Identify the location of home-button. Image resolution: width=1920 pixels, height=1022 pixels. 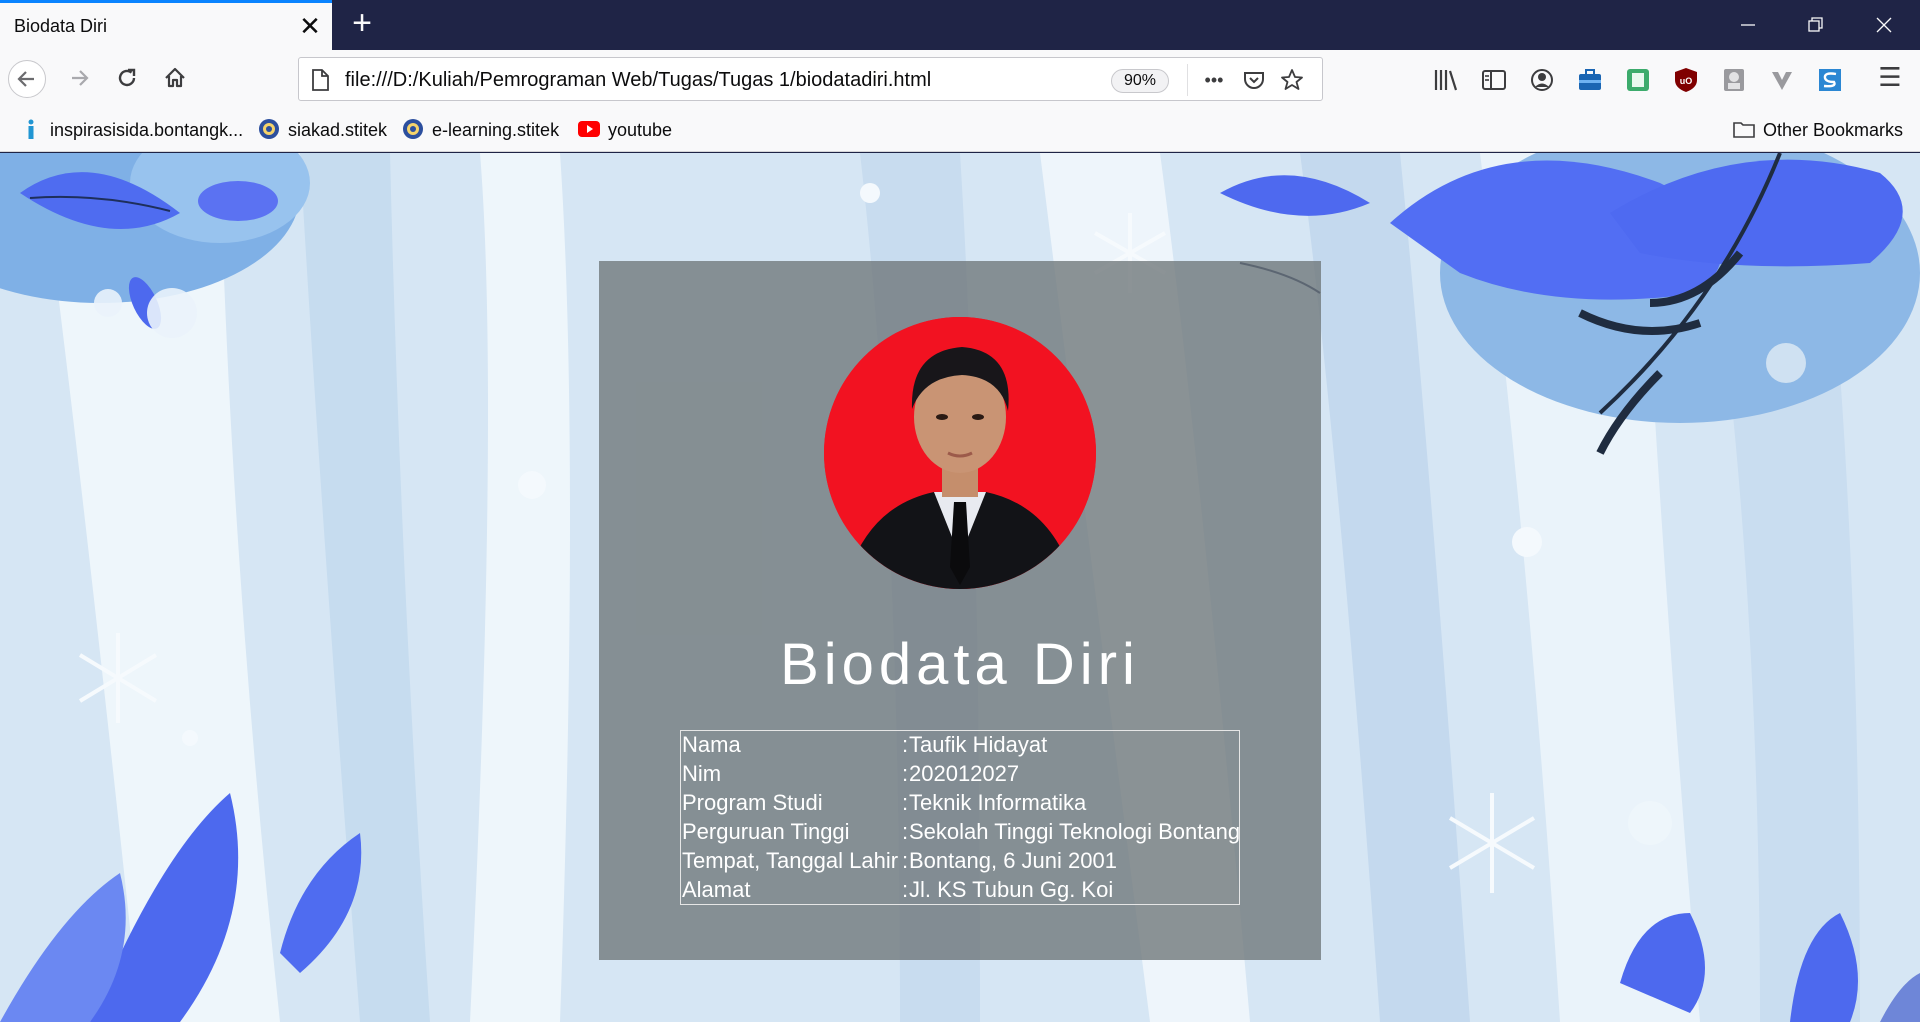
(175, 79).